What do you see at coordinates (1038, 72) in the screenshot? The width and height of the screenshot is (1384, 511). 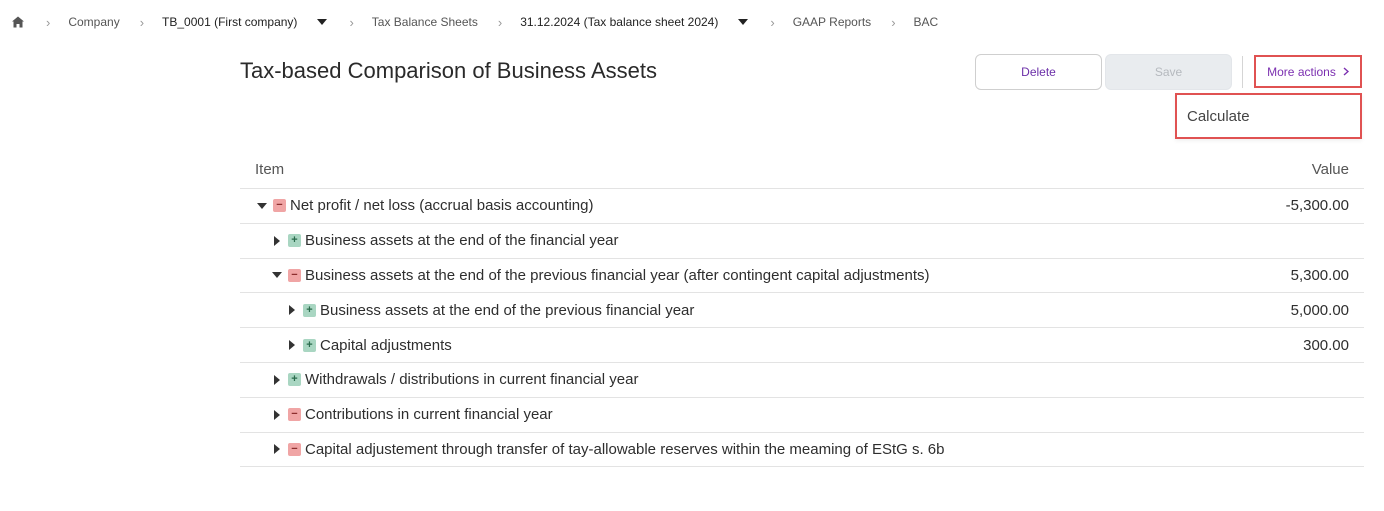 I see `delete-button: Delete` at bounding box center [1038, 72].